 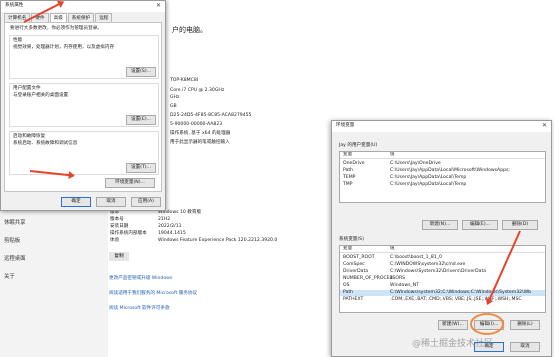 I want to click on spec-processor-speed: GHz, so click(x=175, y=97).